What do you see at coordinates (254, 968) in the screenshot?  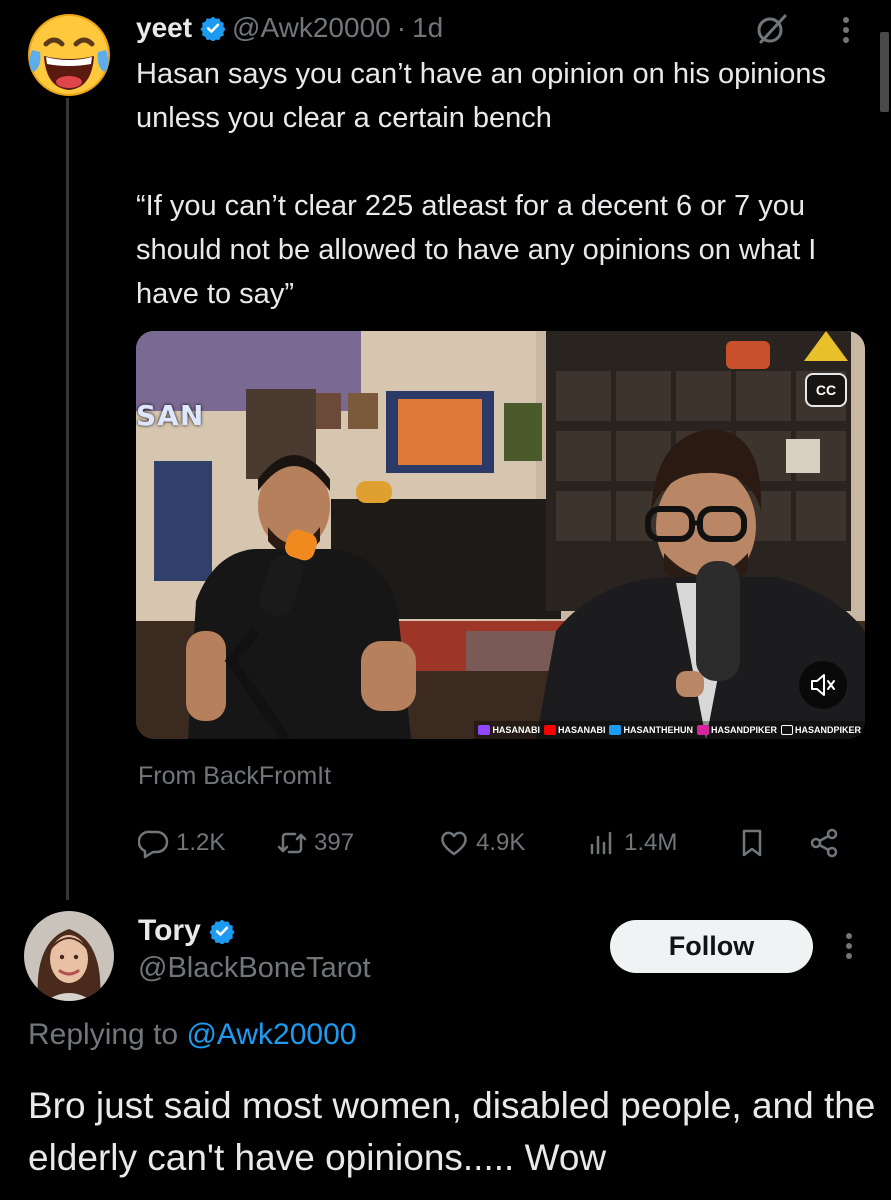 I see `reply-author-handle: @BlackBoneTarot` at bounding box center [254, 968].